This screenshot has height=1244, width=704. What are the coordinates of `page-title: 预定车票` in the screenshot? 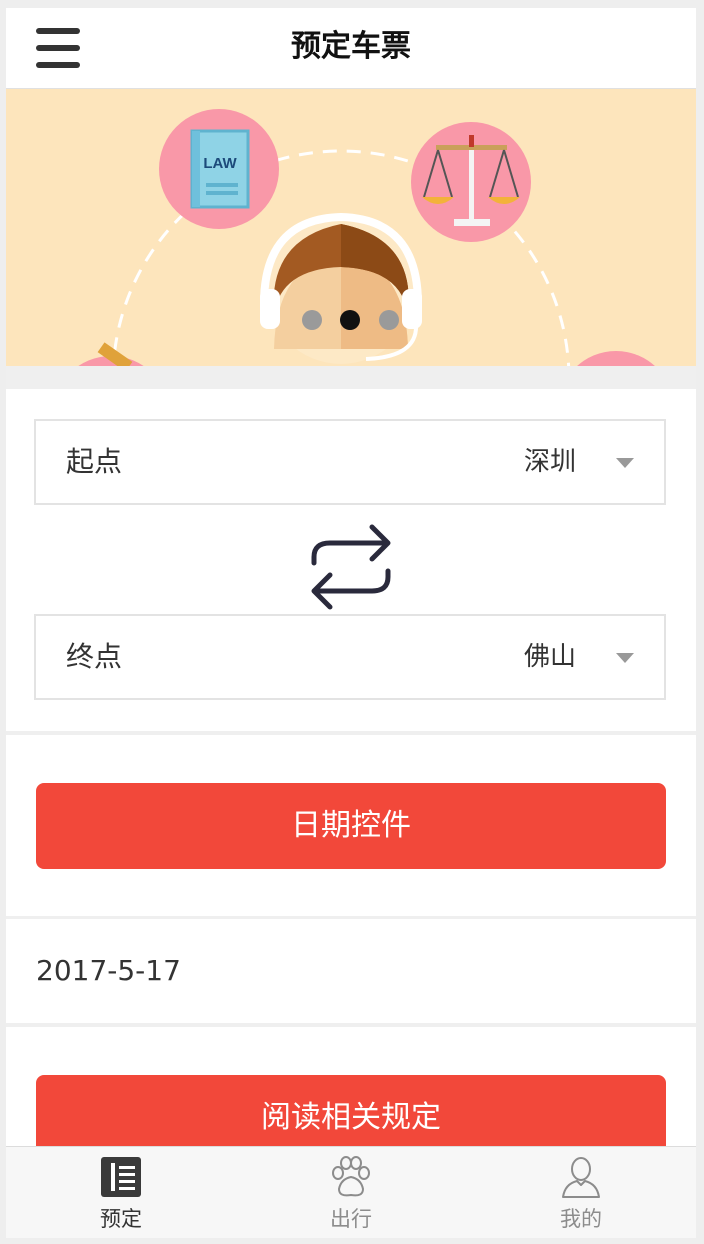 It's located at (351, 46).